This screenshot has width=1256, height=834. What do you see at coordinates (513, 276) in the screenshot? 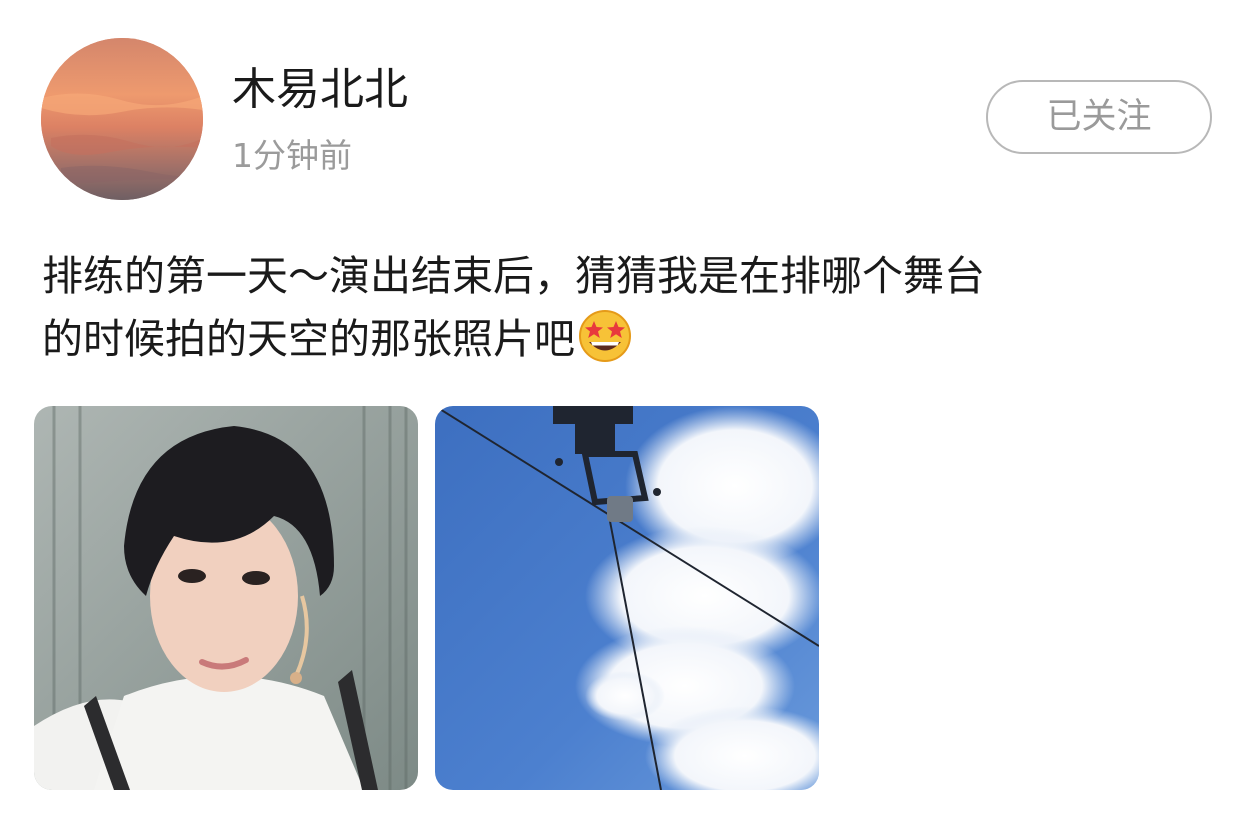
I see `post-text-line-1: 排练的第一天～演出结束后，猜猜我是在排哪个舞台` at bounding box center [513, 276].